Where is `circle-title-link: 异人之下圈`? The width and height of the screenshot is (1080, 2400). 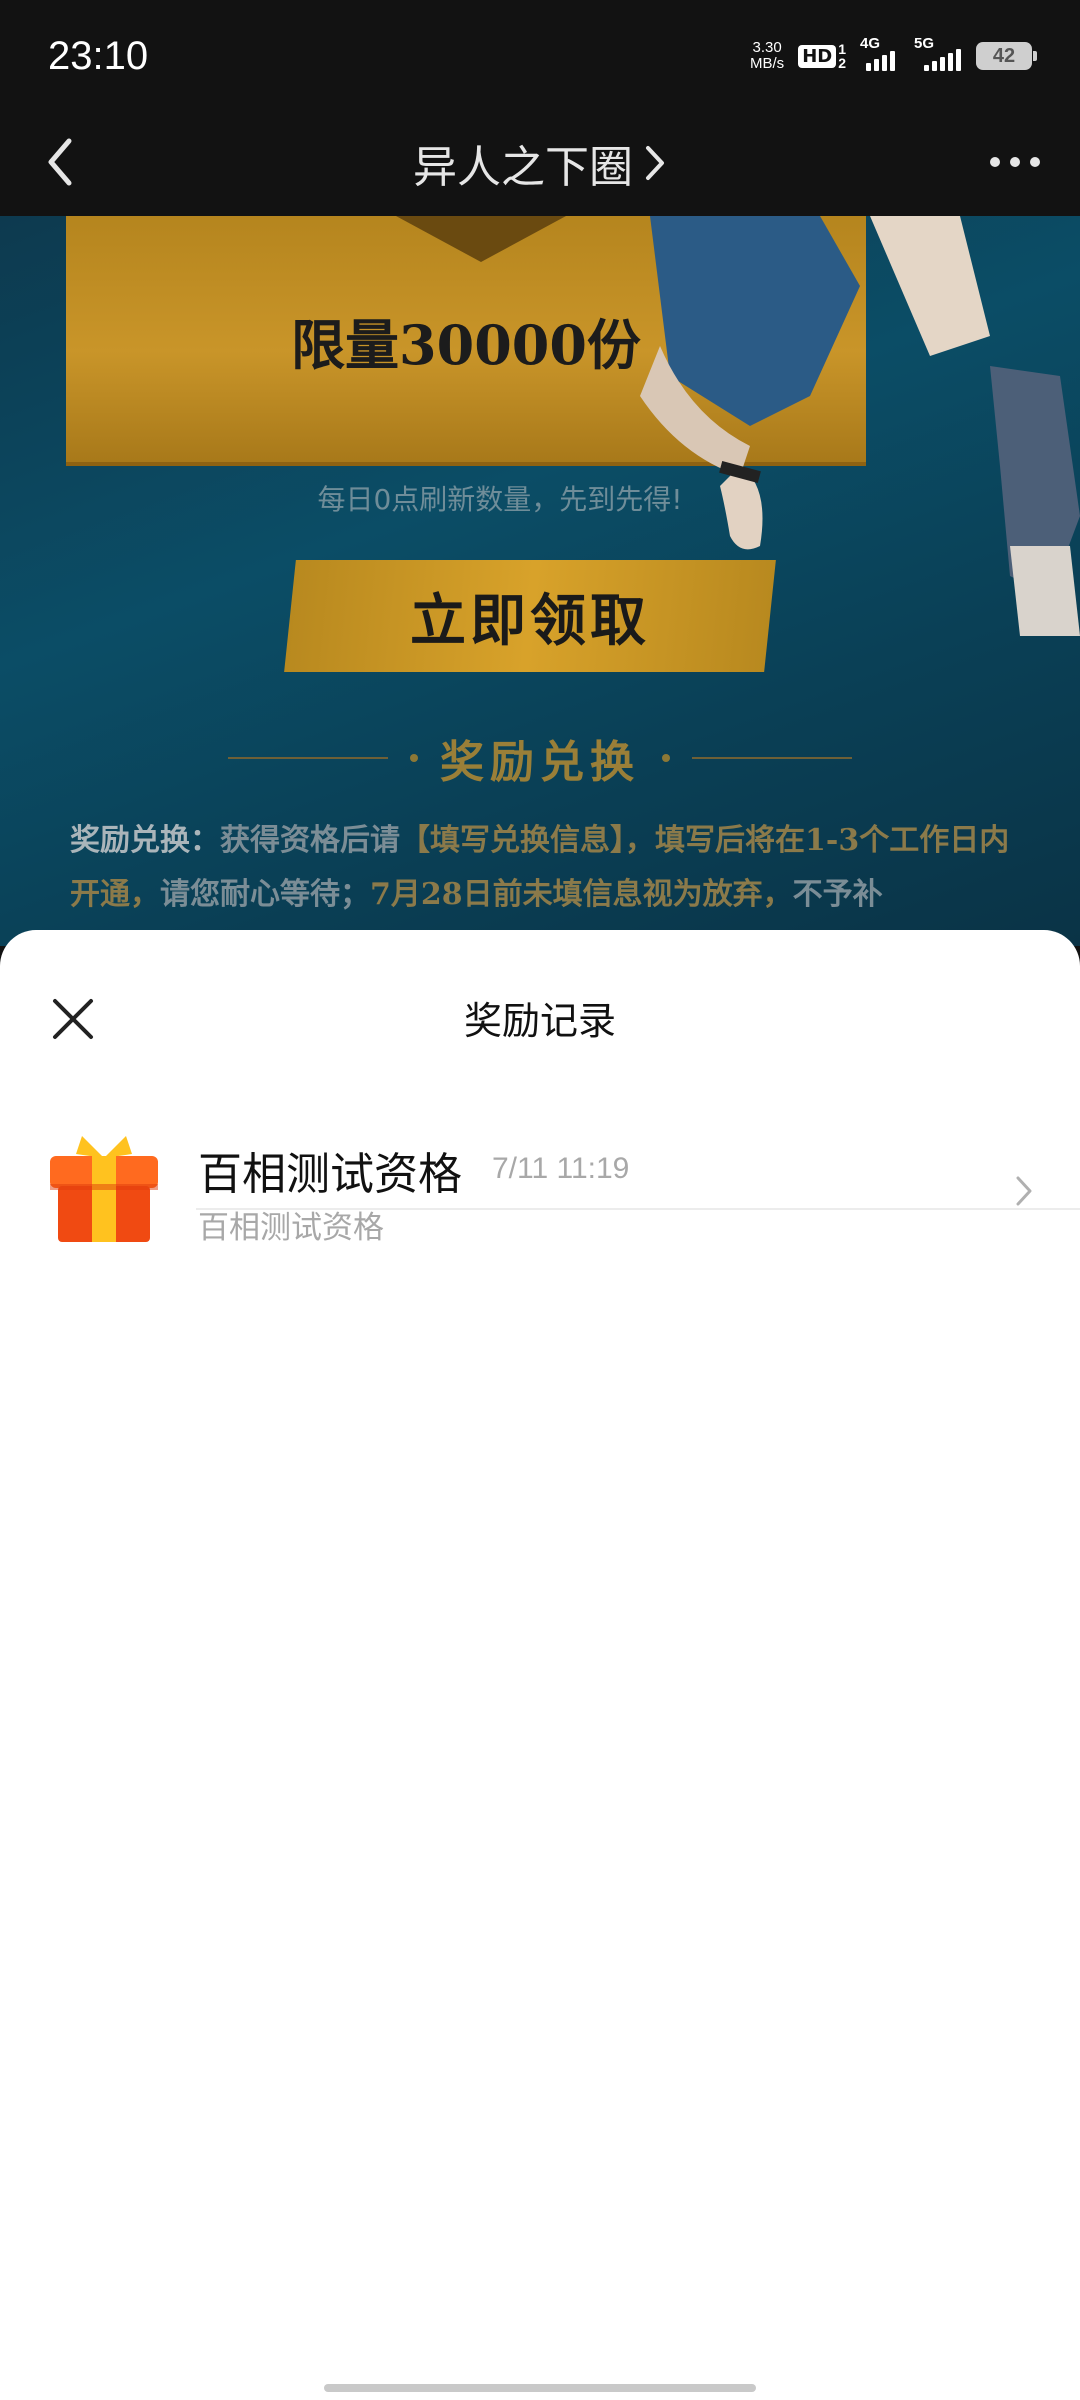 circle-title-link: 异人之下圈 is located at coordinates (540, 163).